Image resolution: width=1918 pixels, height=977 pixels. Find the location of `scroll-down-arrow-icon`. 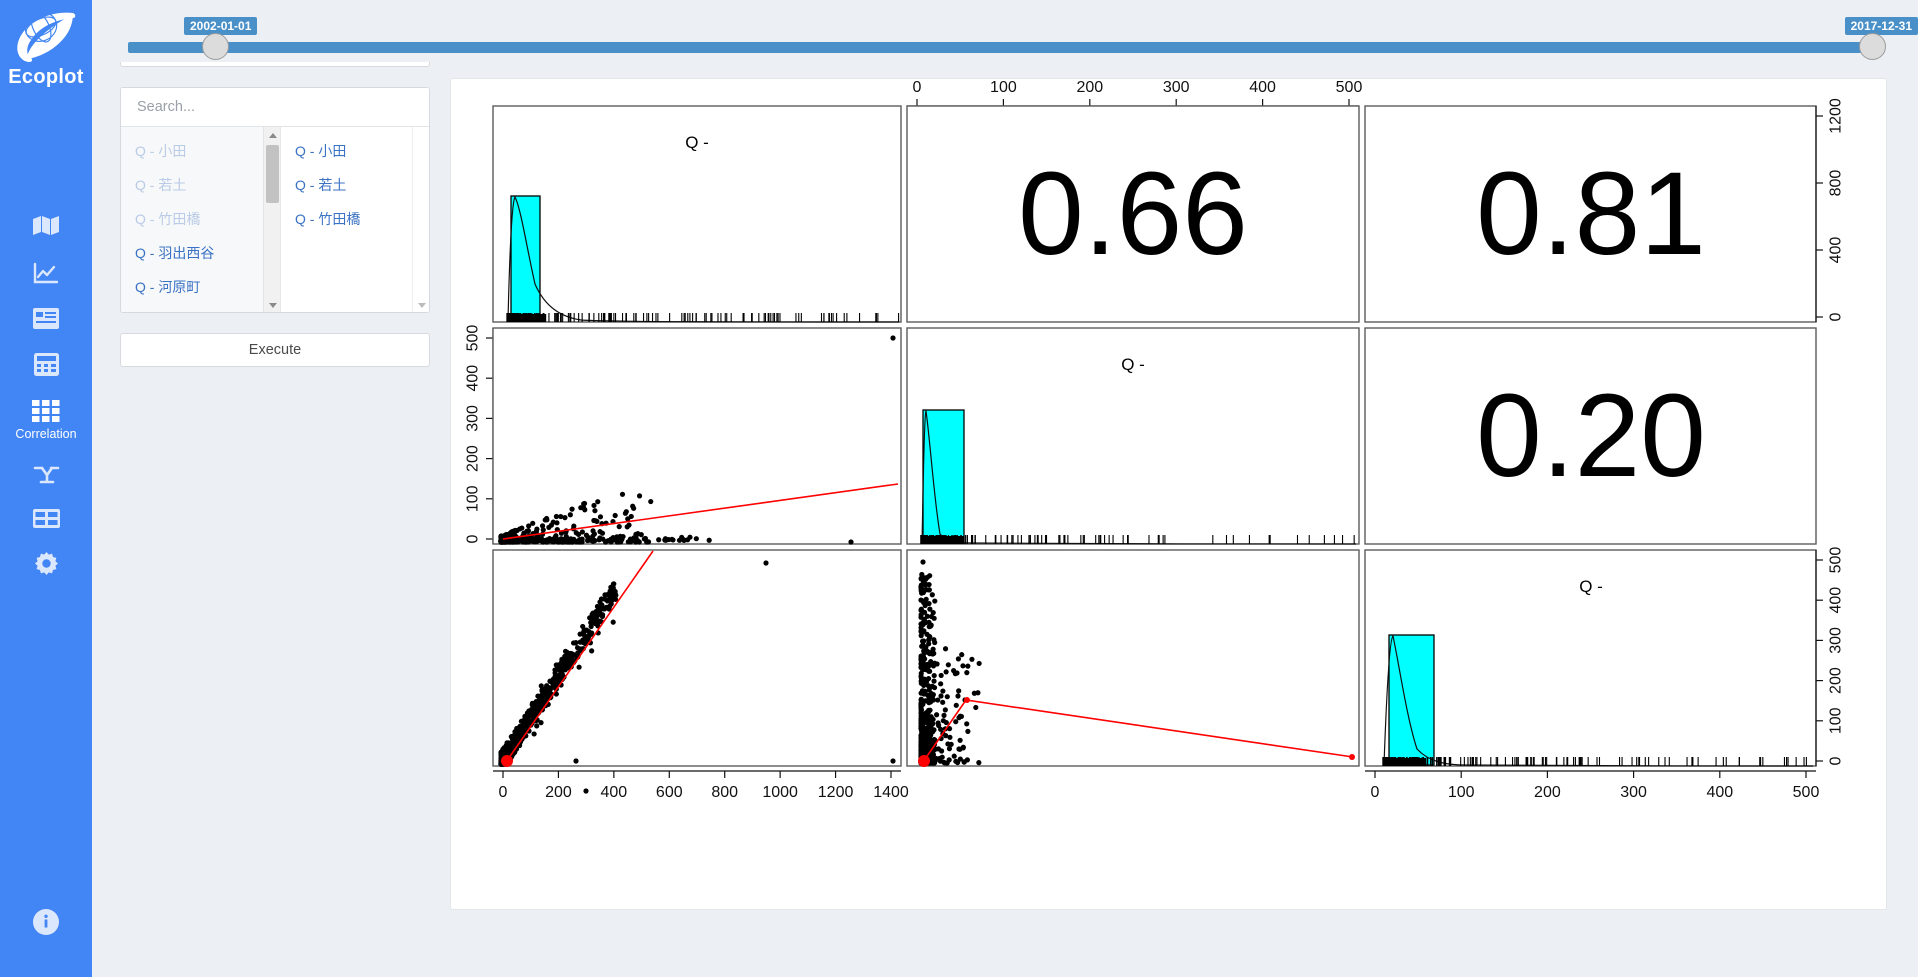

scroll-down-arrow-icon is located at coordinates (272, 304).